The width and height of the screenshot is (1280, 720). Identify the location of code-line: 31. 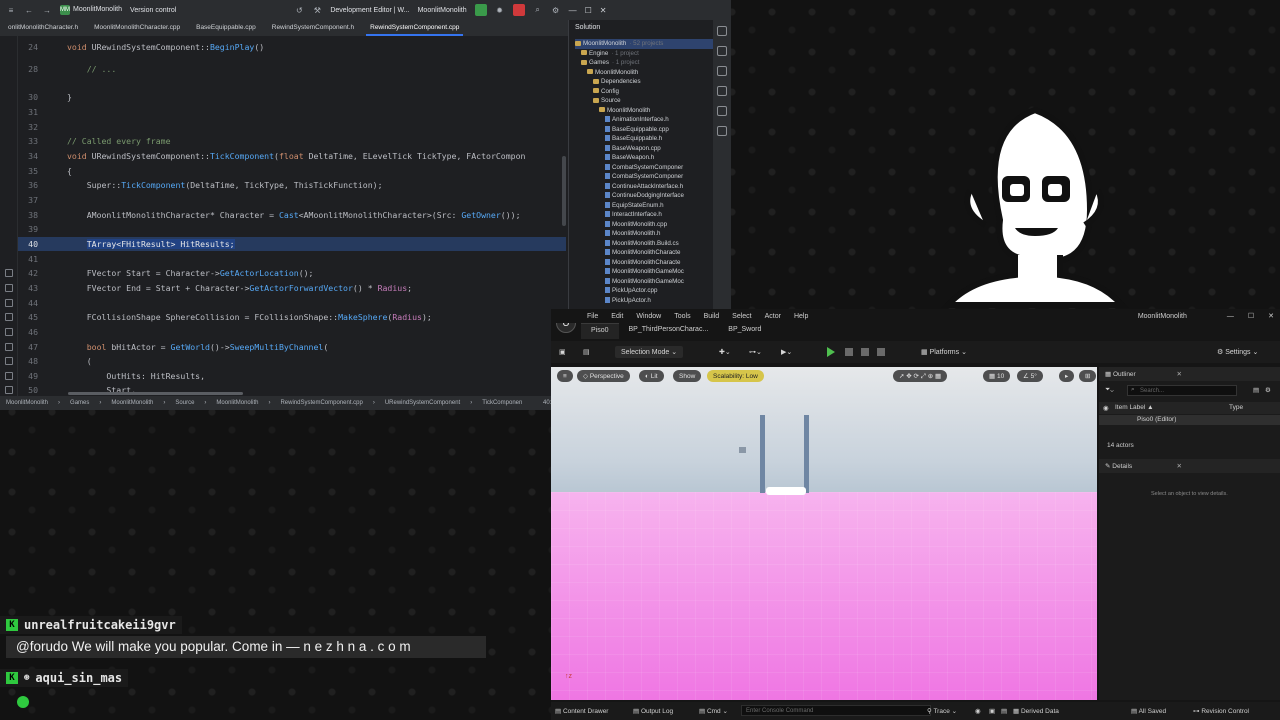
(292, 112).